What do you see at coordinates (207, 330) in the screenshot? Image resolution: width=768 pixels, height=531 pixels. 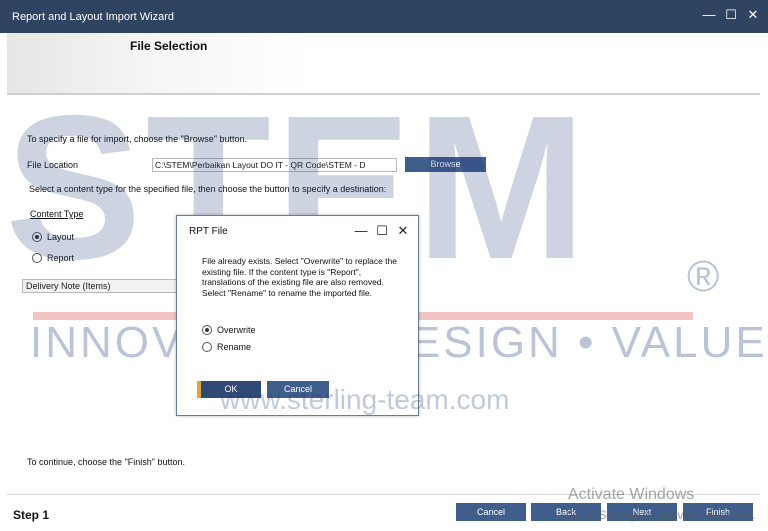 I see `overwrite-radio` at bounding box center [207, 330].